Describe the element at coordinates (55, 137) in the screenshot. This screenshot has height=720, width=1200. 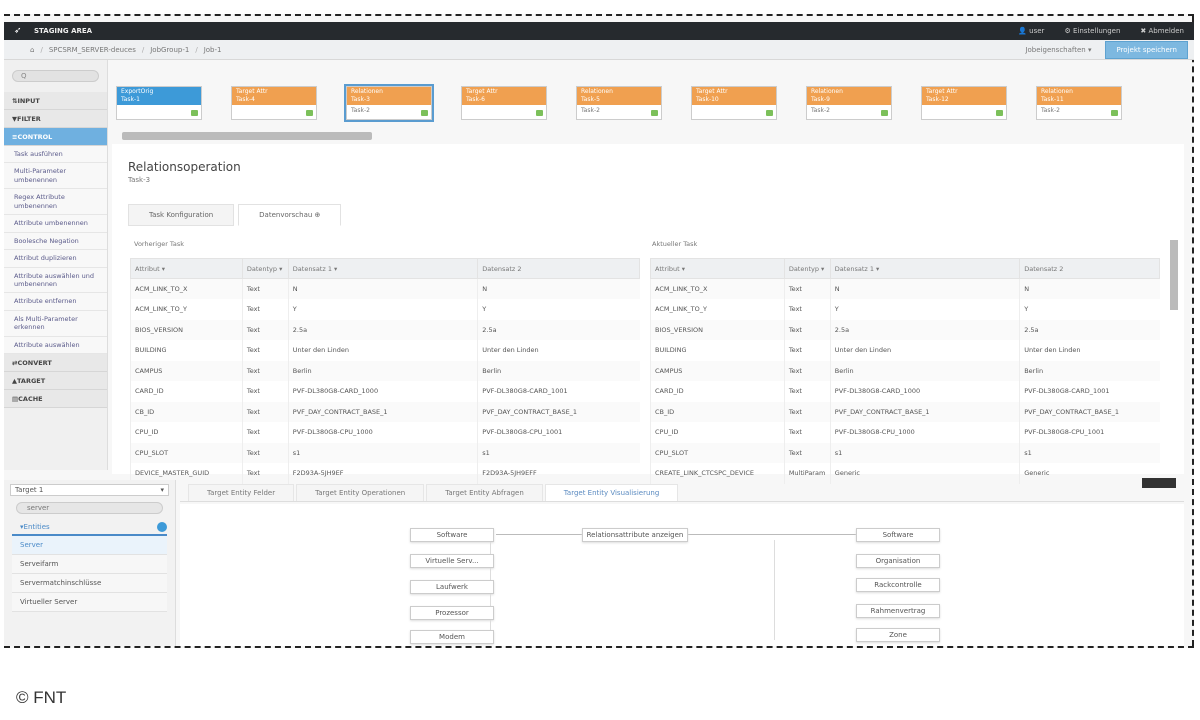
I see `category-control: ≡ CONTROL` at that location.